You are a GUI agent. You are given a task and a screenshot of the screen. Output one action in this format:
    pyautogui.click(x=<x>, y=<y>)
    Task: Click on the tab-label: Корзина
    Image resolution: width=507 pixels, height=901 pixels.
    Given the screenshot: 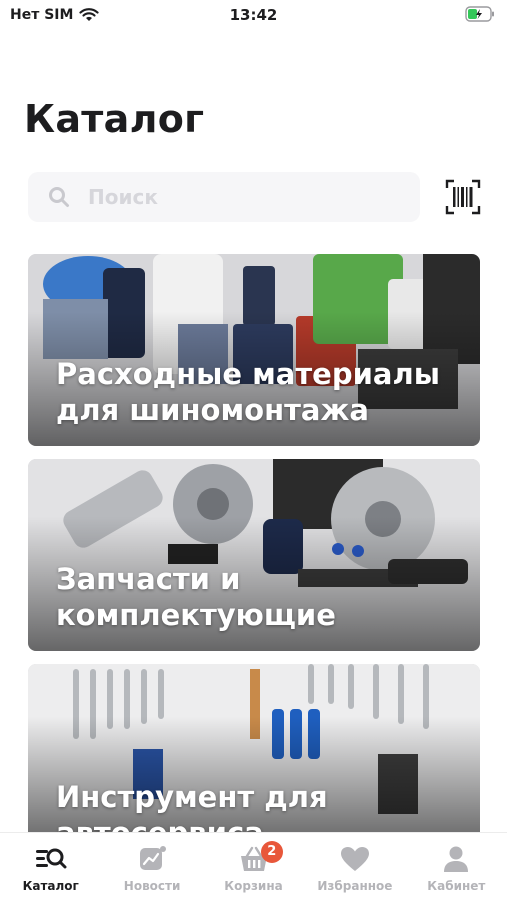 What is the action you would take?
    pyautogui.click(x=253, y=886)
    